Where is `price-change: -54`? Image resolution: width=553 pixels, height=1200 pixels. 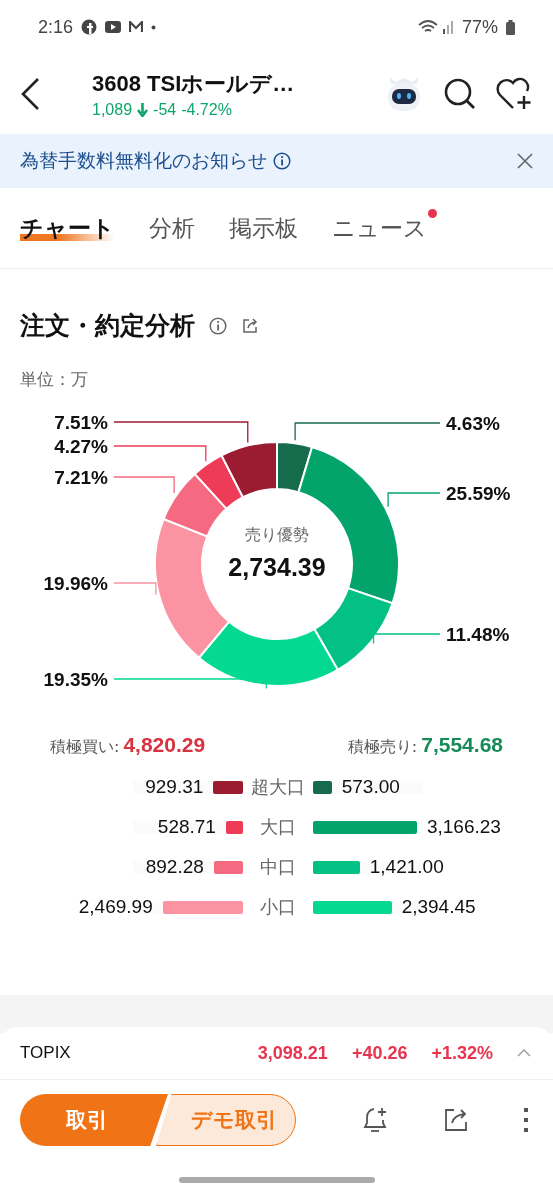 price-change: -54 is located at coordinates (165, 110).